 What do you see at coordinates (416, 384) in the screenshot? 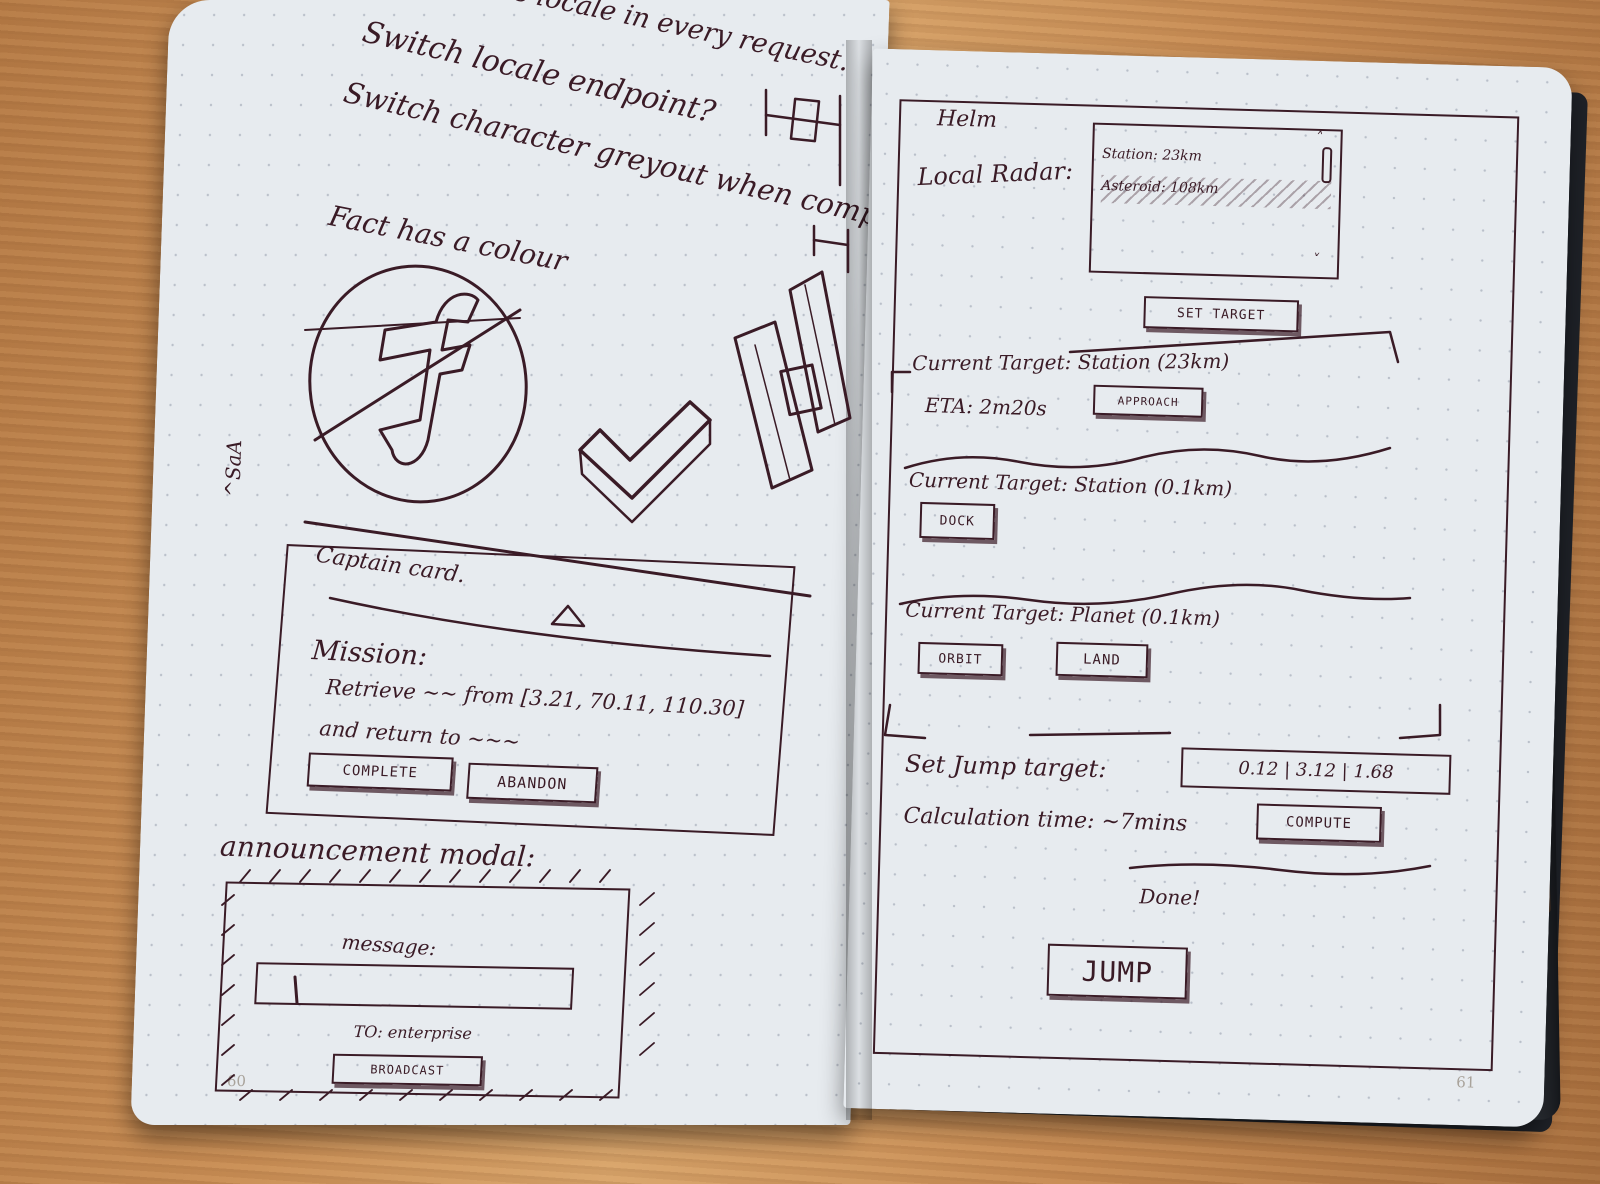
I see `no-fact-icon` at bounding box center [416, 384].